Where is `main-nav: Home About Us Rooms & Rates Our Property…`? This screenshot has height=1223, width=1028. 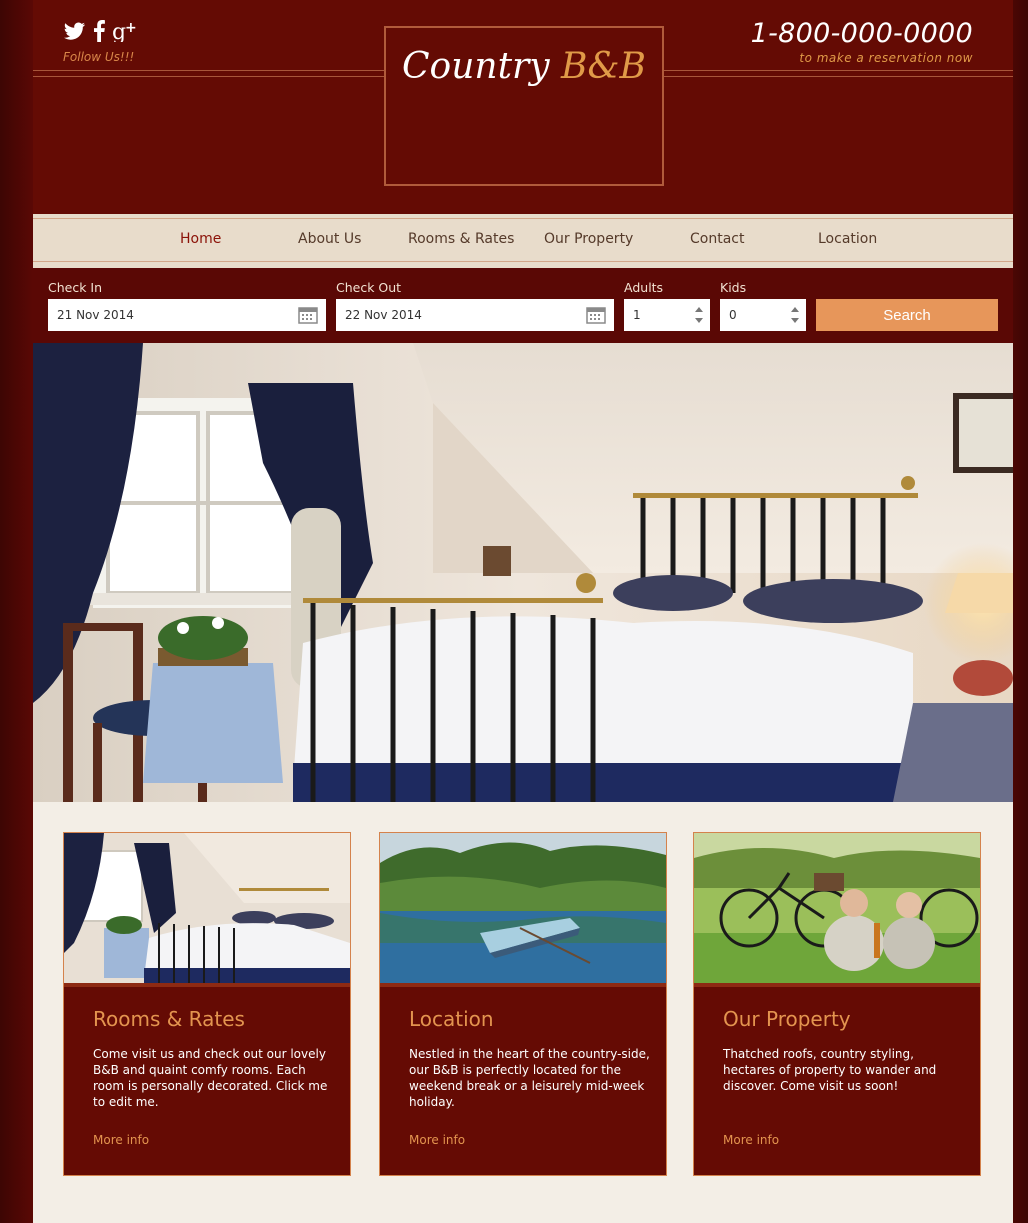 main-nav: Home About Us Rooms & Rates Our Property… is located at coordinates (523, 241).